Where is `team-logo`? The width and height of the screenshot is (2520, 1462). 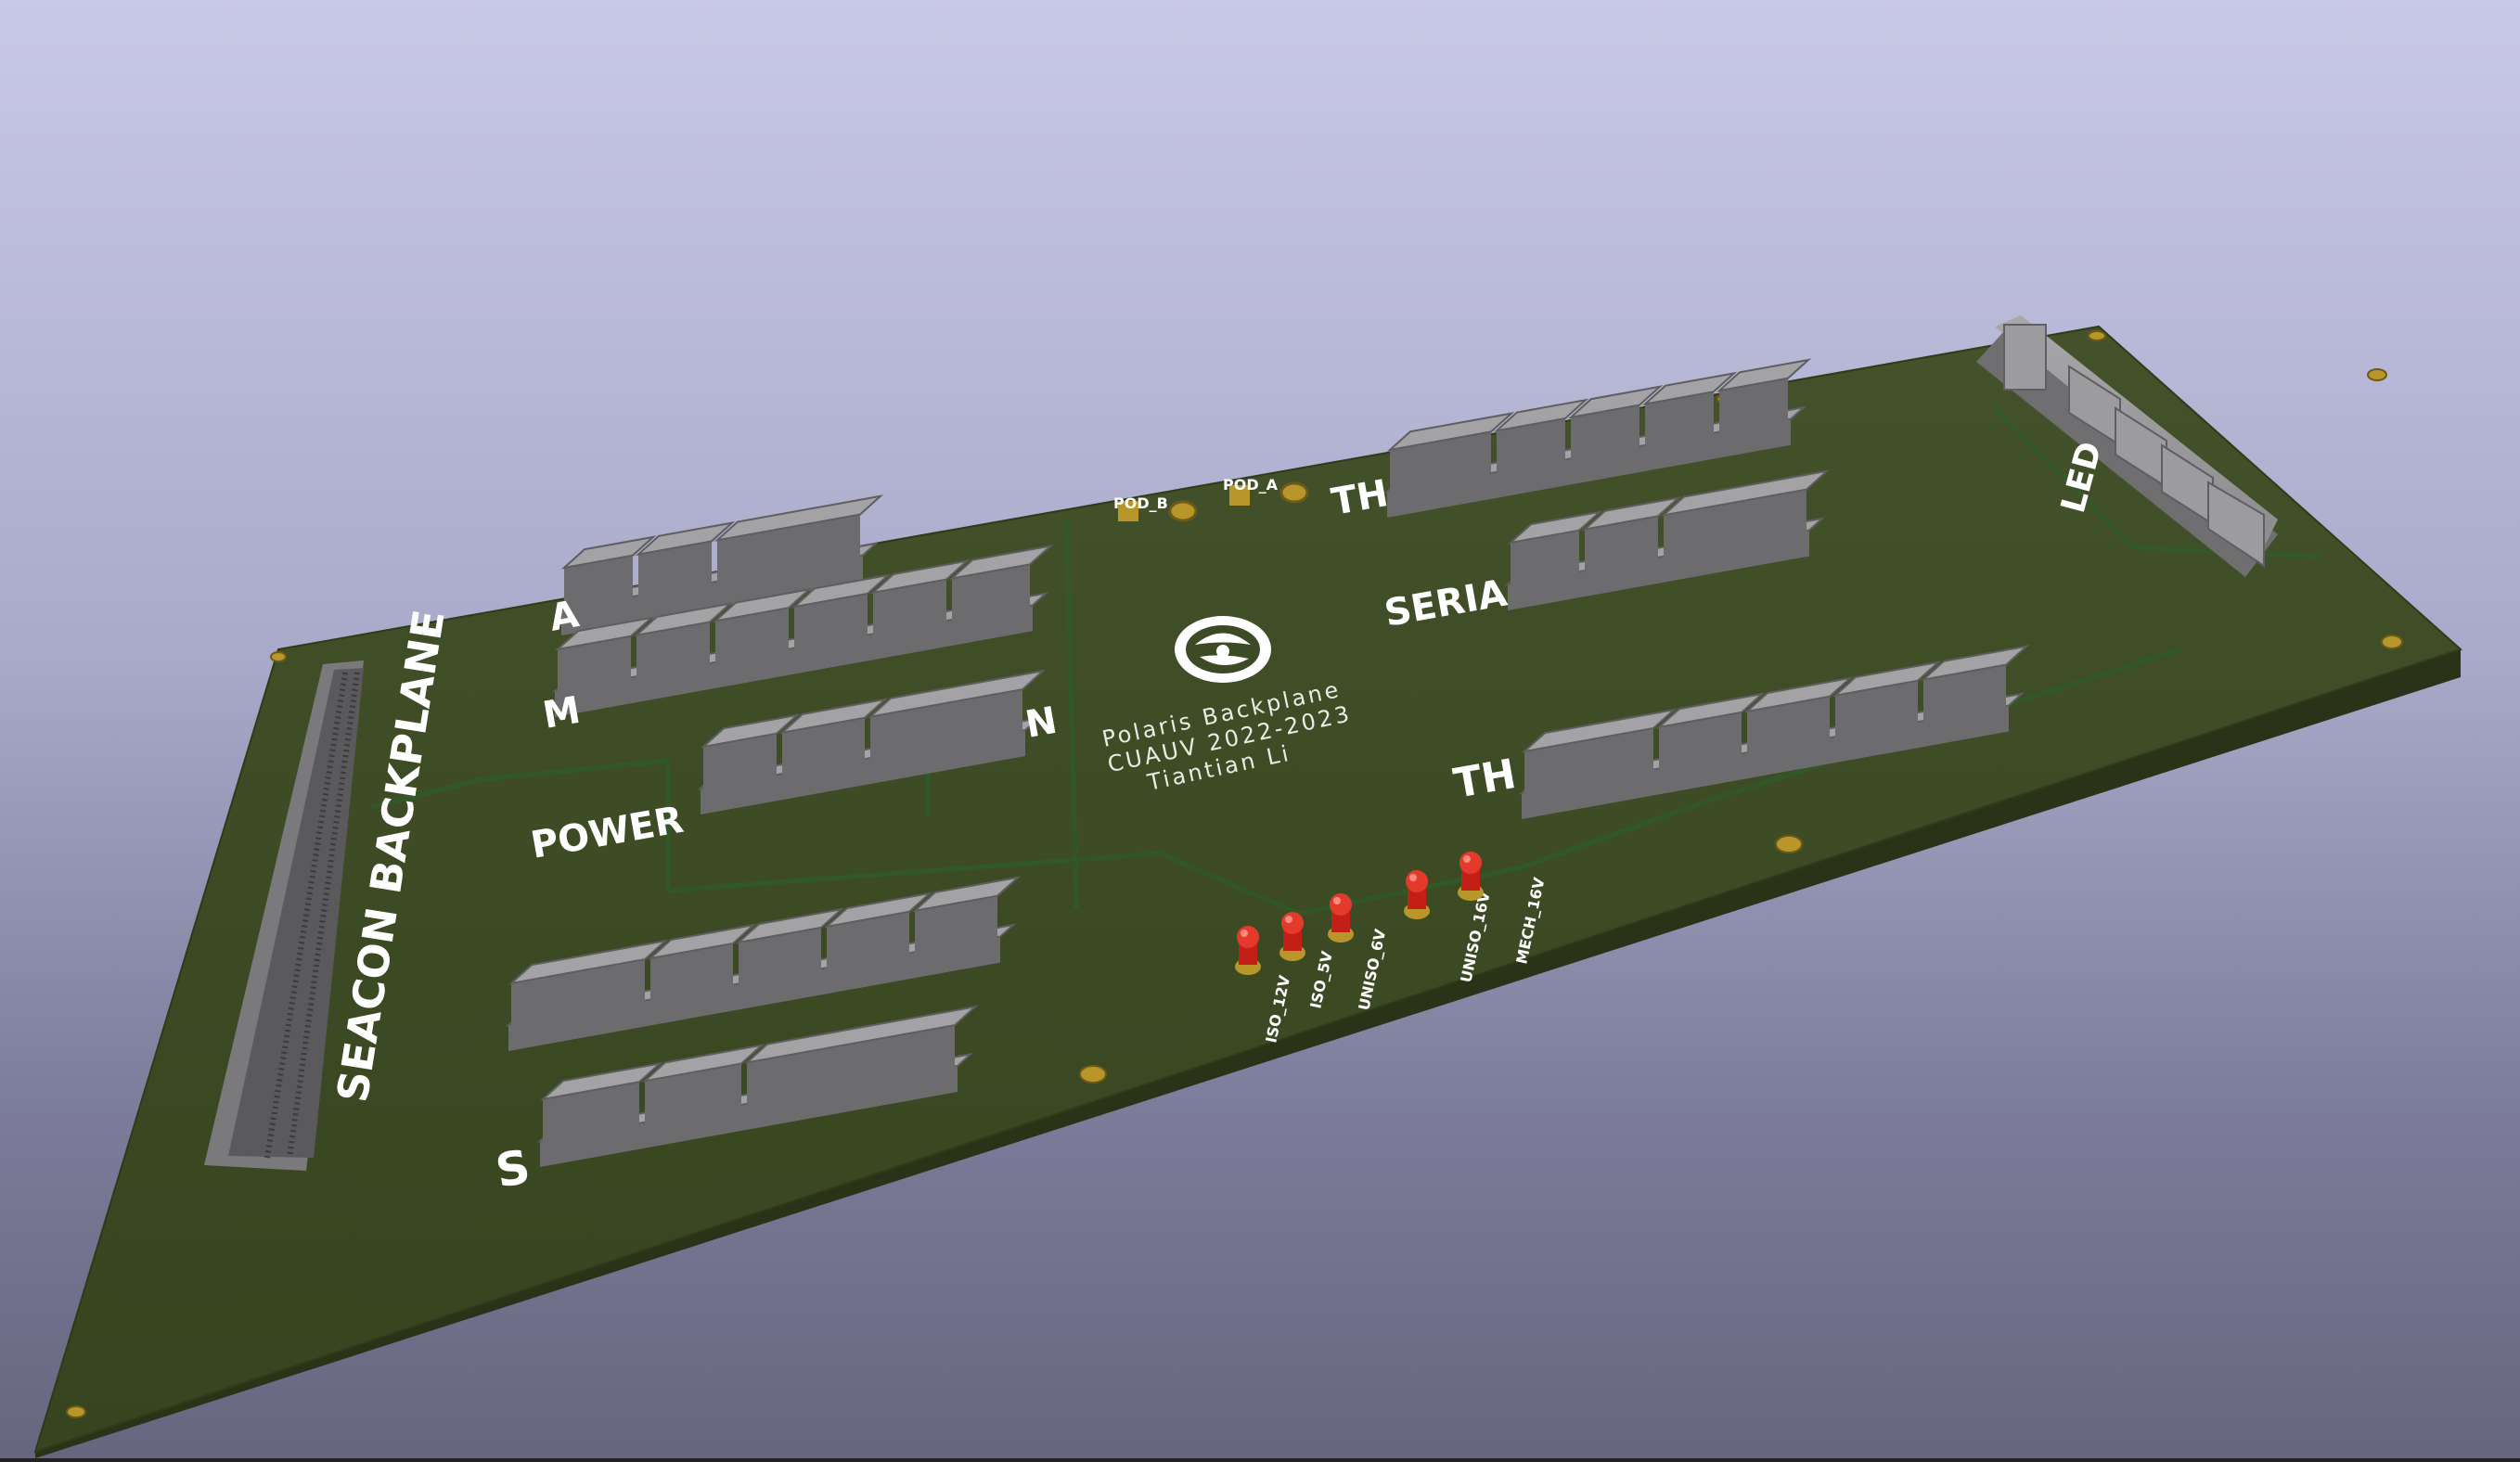 team-logo is located at coordinates (1223, 649).